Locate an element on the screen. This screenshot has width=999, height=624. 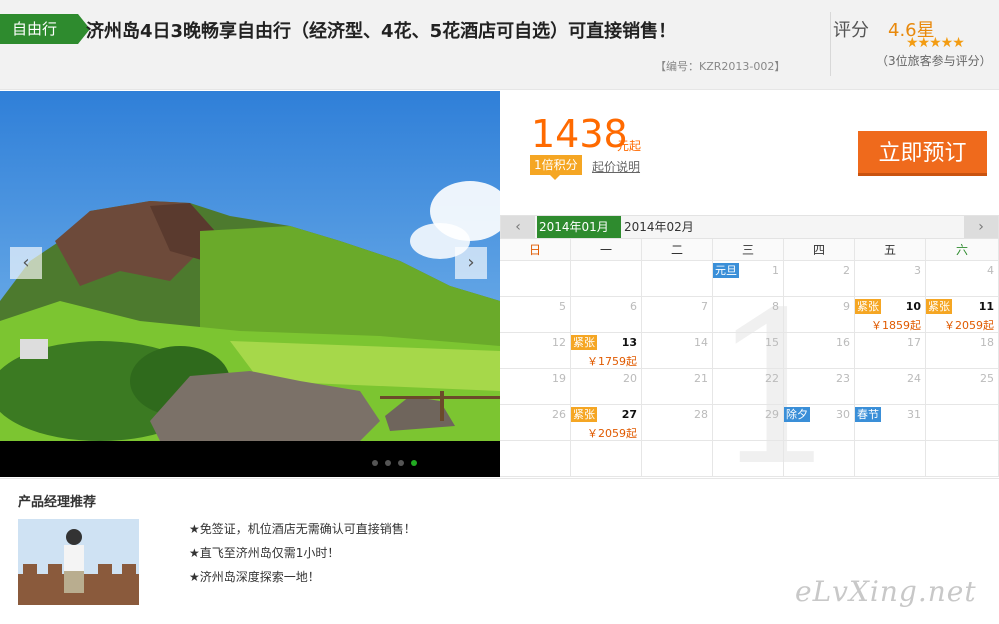
recommend-item: ★免签证，机位酒店无需确认可直接销售！ is located at coordinates (302, 529).